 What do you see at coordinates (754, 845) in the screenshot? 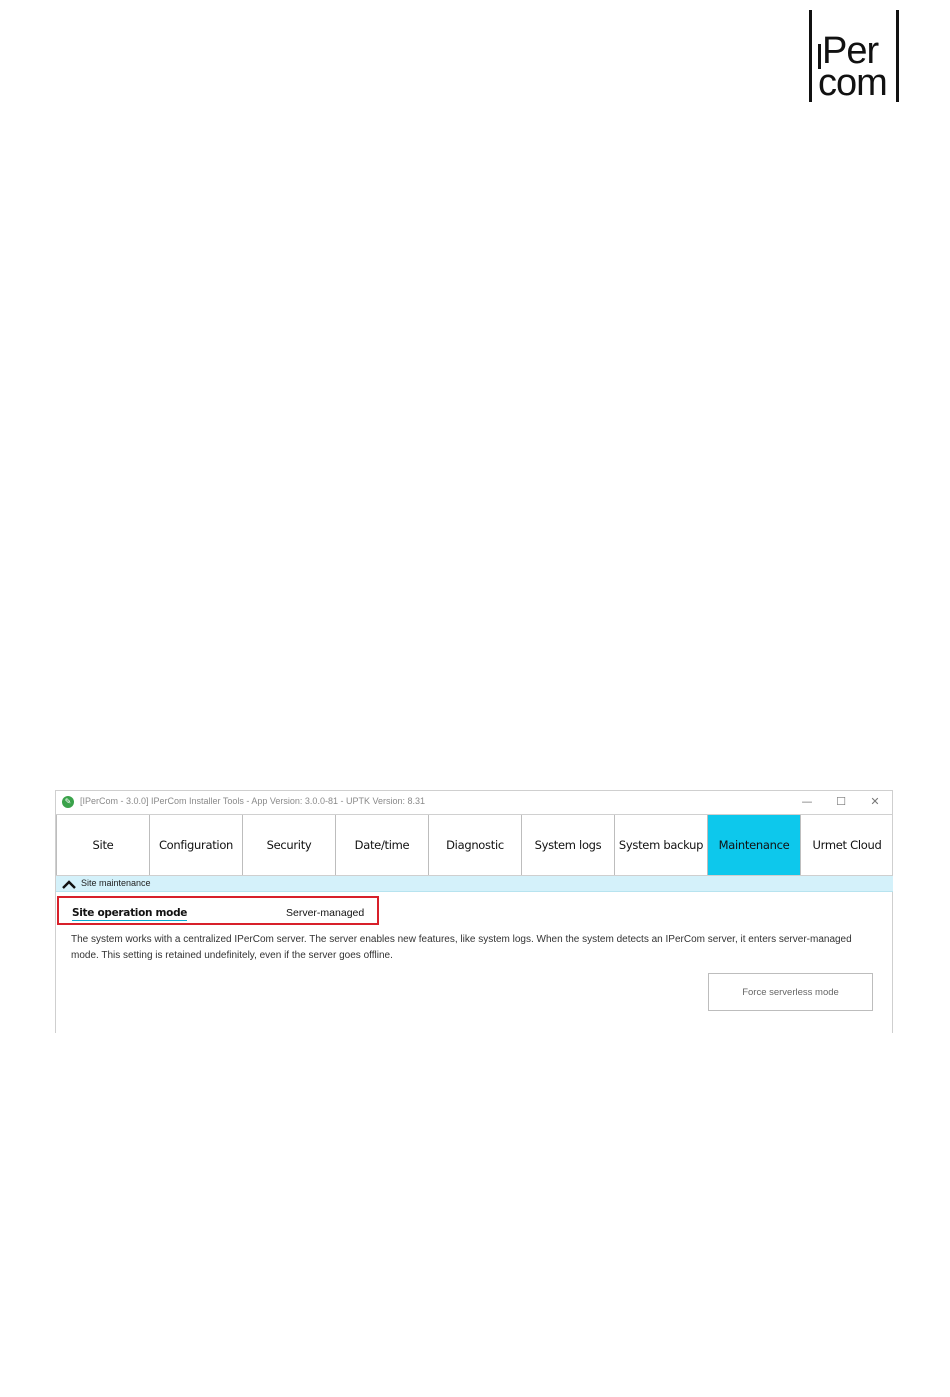
I see `tab-maintenance: Maintenance` at bounding box center [754, 845].